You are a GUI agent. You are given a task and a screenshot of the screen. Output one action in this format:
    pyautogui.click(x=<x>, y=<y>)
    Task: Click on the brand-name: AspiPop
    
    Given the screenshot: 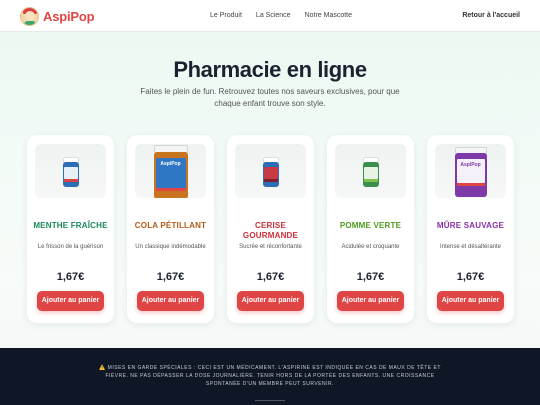 What is the action you would take?
    pyautogui.click(x=69, y=16)
    